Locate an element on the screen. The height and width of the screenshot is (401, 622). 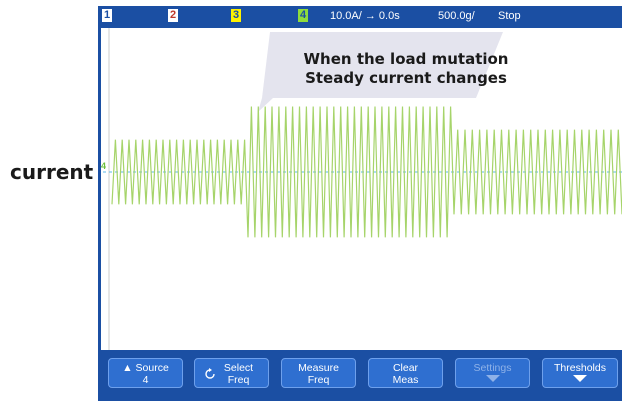
status-bar: 1 2 3 4 10.0A/ → 0.0s 500.0g/ Stop is located at coordinates (360, 17).